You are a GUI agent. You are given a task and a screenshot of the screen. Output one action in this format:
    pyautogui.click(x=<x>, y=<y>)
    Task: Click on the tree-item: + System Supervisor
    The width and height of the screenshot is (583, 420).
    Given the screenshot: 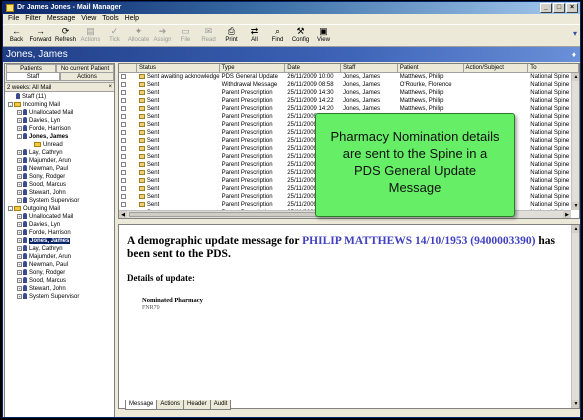 What is the action you would take?
    pyautogui.click(x=59, y=297)
    